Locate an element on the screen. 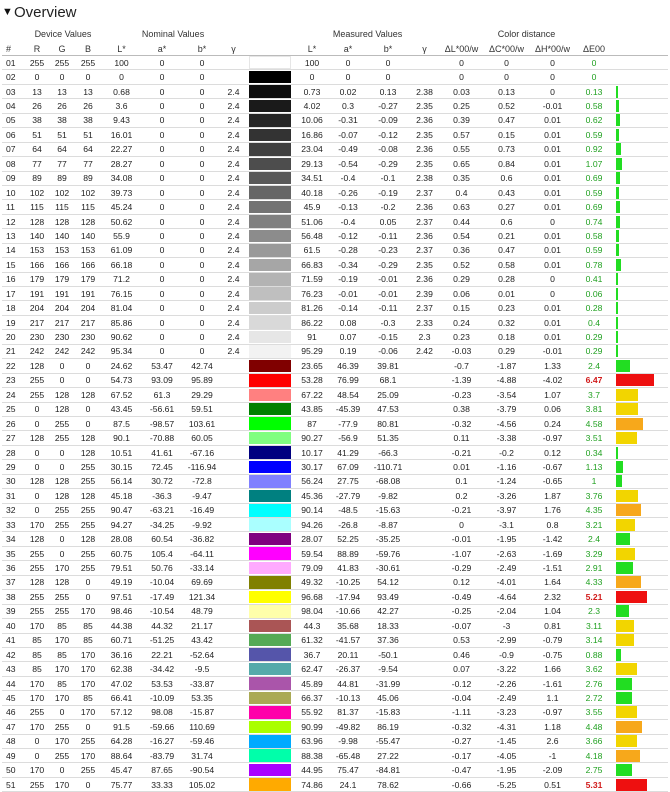  nominal-a: -83.79 is located at coordinates (162, 756).